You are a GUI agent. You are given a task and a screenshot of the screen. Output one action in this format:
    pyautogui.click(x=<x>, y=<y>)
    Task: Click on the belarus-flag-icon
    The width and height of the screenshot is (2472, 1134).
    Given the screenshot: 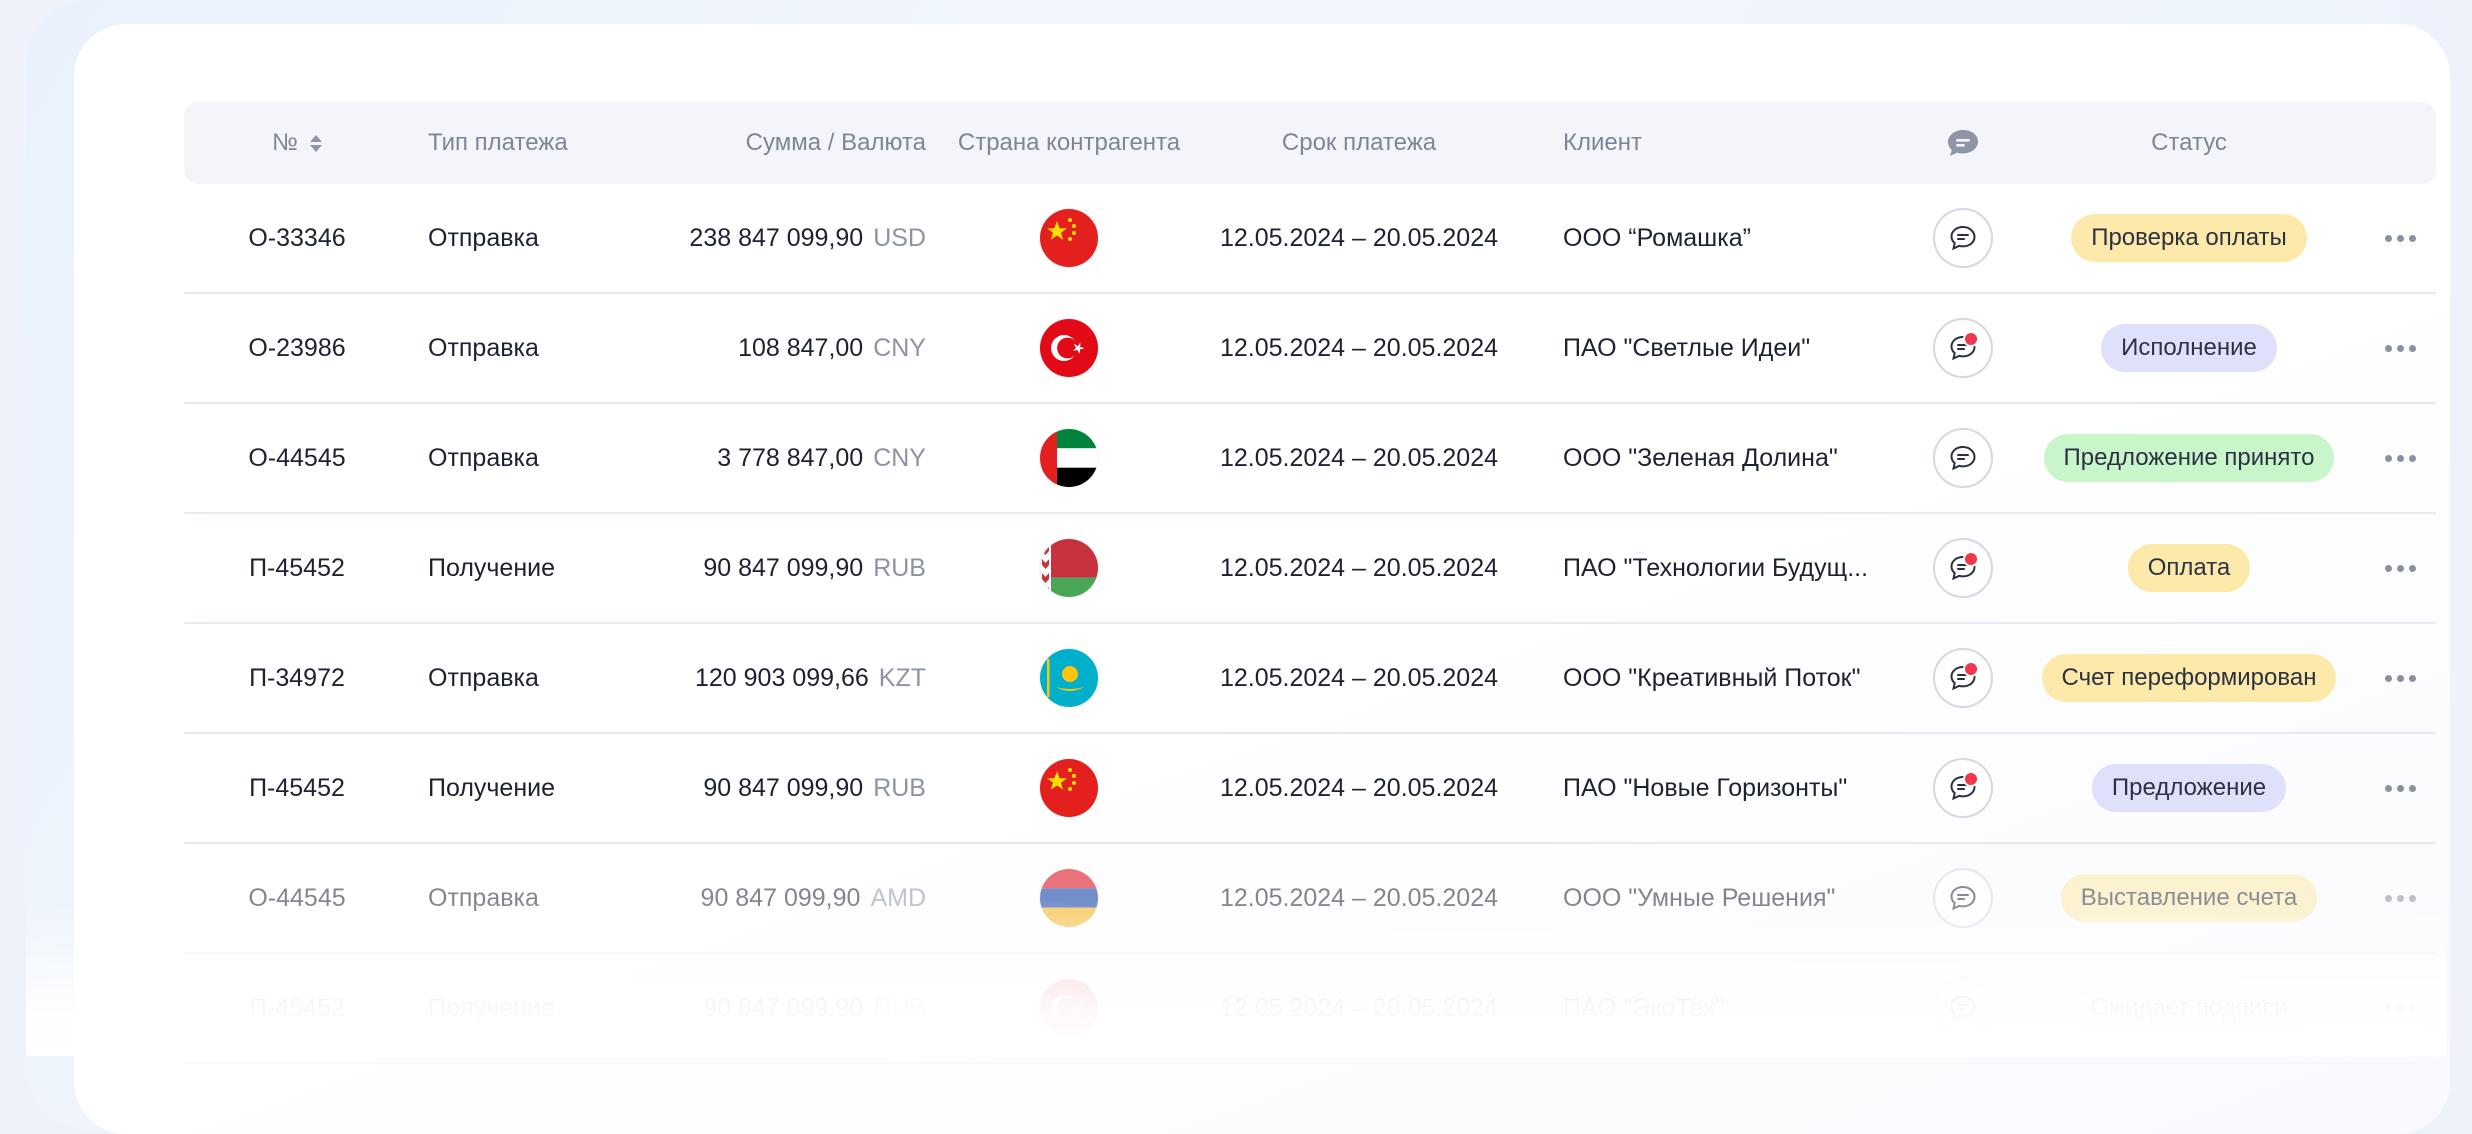 What is the action you would take?
    pyautogui.click(x=1069, y=568)
    